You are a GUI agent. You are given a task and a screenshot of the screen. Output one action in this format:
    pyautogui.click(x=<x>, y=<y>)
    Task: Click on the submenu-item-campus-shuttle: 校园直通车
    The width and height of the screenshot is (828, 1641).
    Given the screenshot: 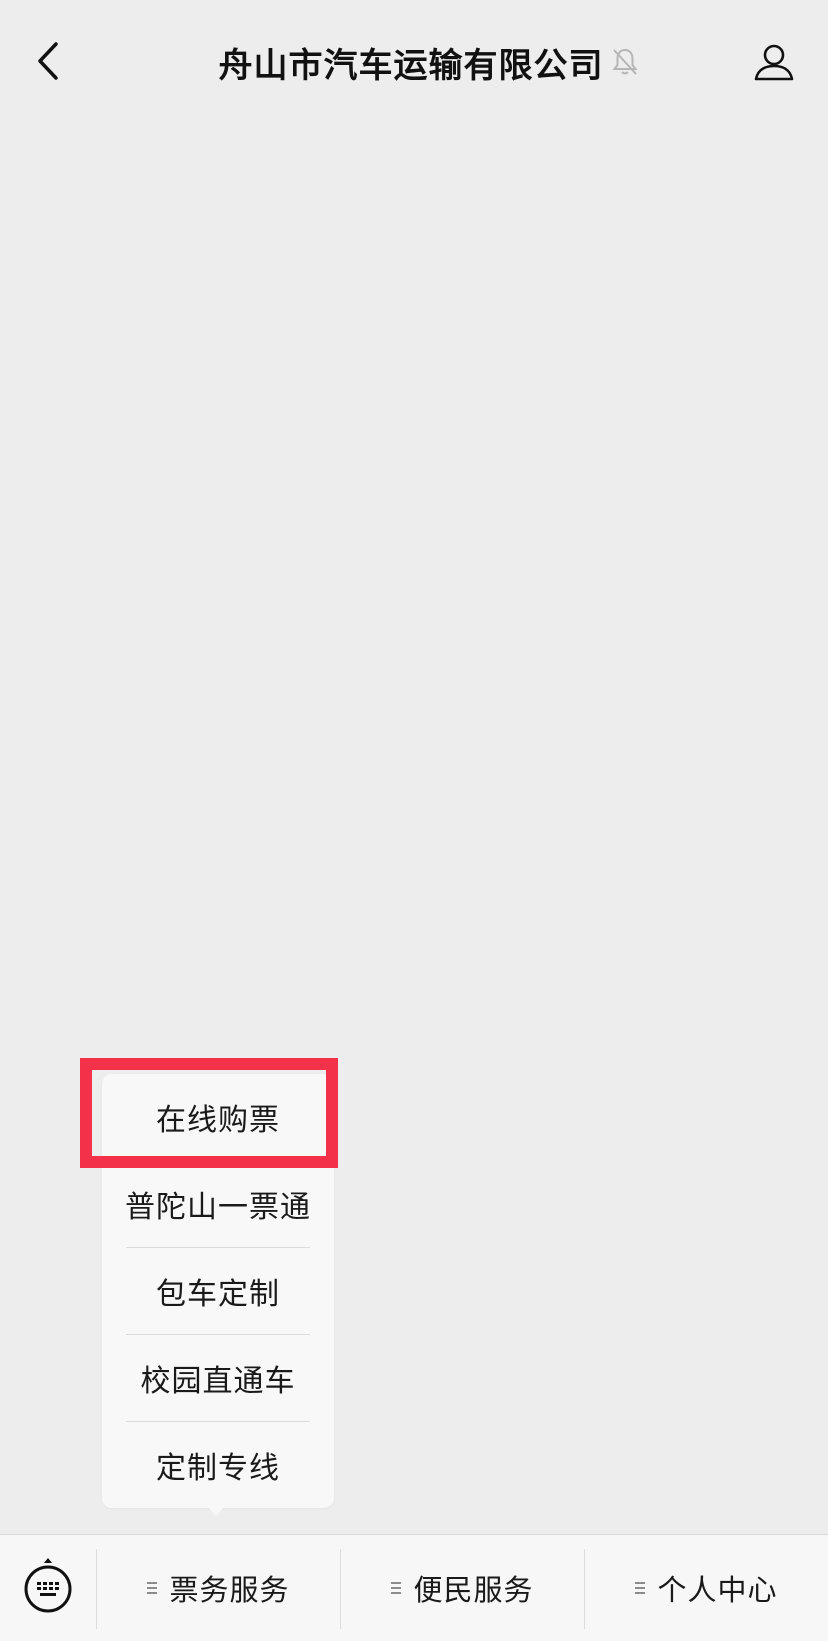 What is the action you would take?
    pyautogui.click(x=218, y=1378)
    